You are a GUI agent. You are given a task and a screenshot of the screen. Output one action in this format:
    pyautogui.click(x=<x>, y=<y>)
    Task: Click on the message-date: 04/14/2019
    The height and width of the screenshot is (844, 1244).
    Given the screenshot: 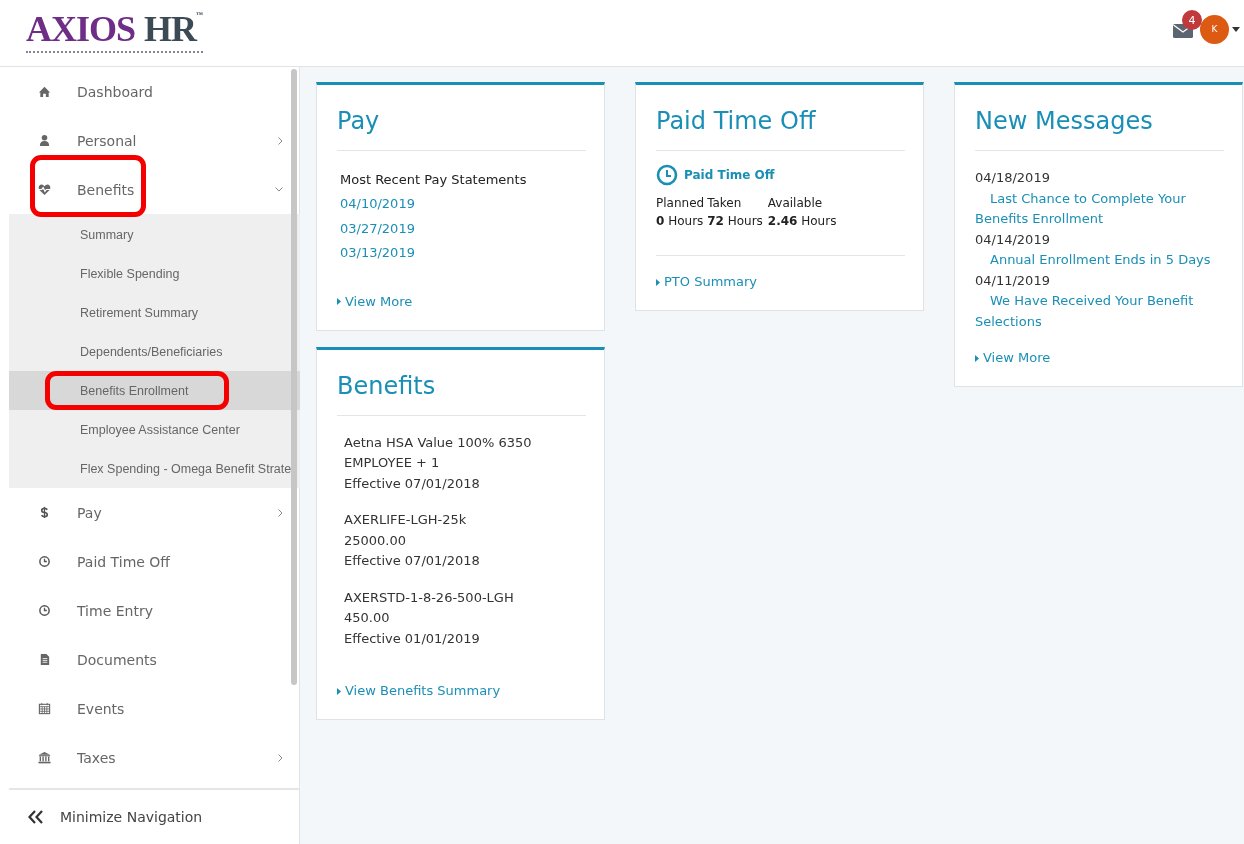 What is the action you would take?
    pyautogui.click(x=1012, y=239)
    